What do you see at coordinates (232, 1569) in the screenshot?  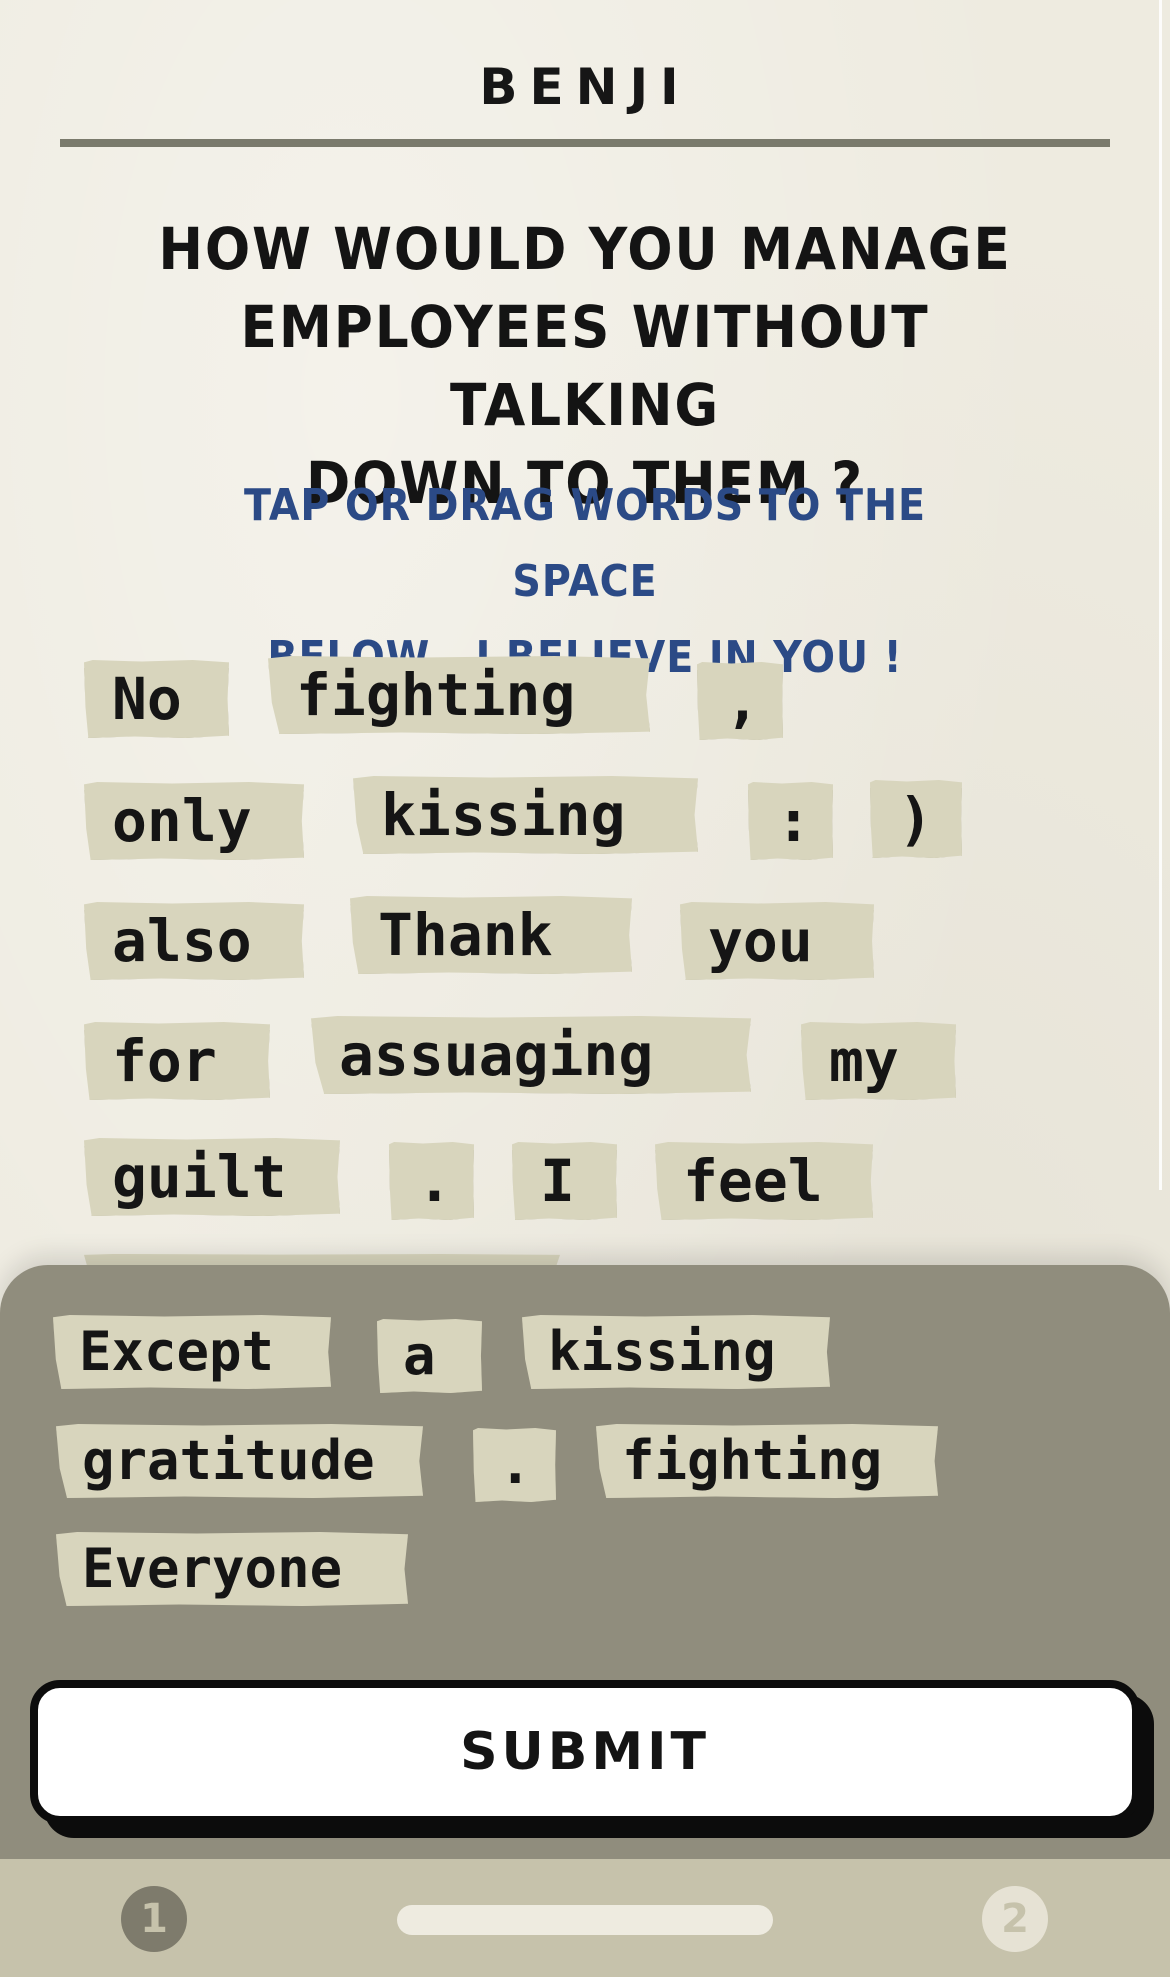 I see `bank-word-tile: Everyone` at bounding box center [232, 1569].